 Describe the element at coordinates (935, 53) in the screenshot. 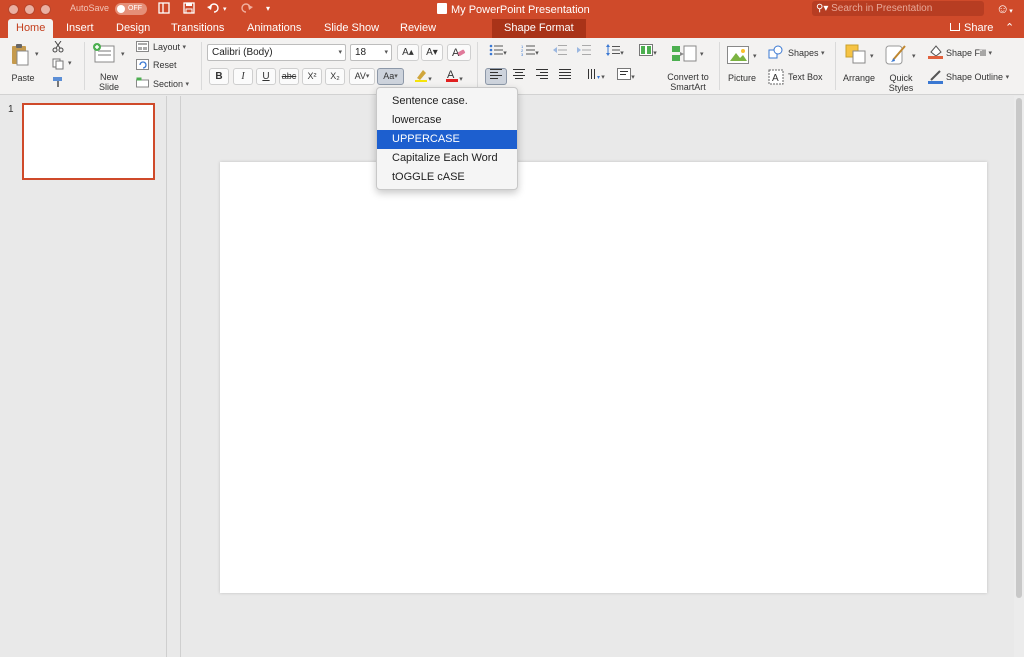

I see `shape-fill-icon` at that location.